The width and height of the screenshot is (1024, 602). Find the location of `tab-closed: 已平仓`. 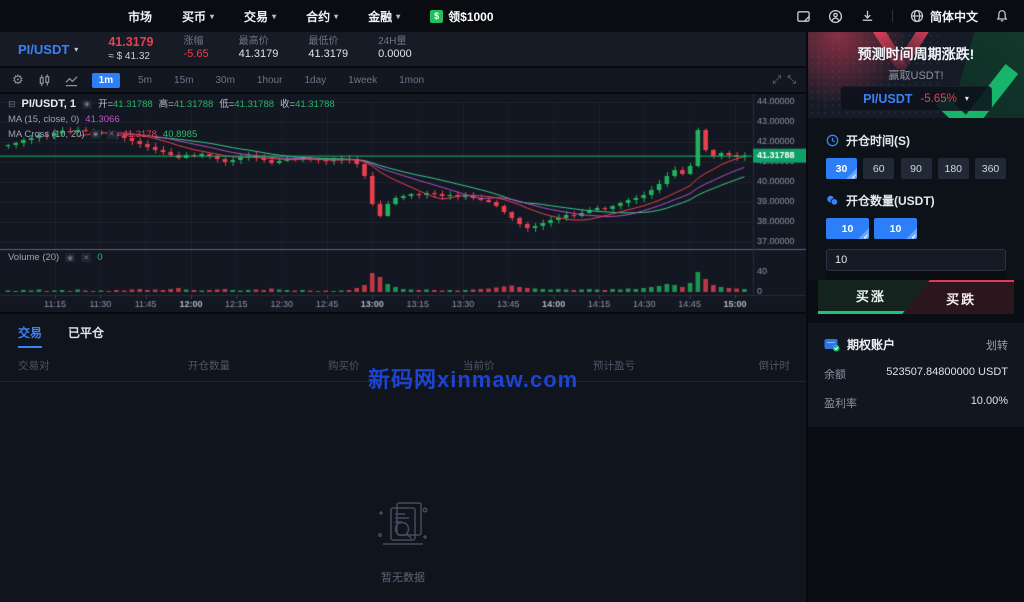

tab-closed: 已平仓 is located at coordinates (86, 336).